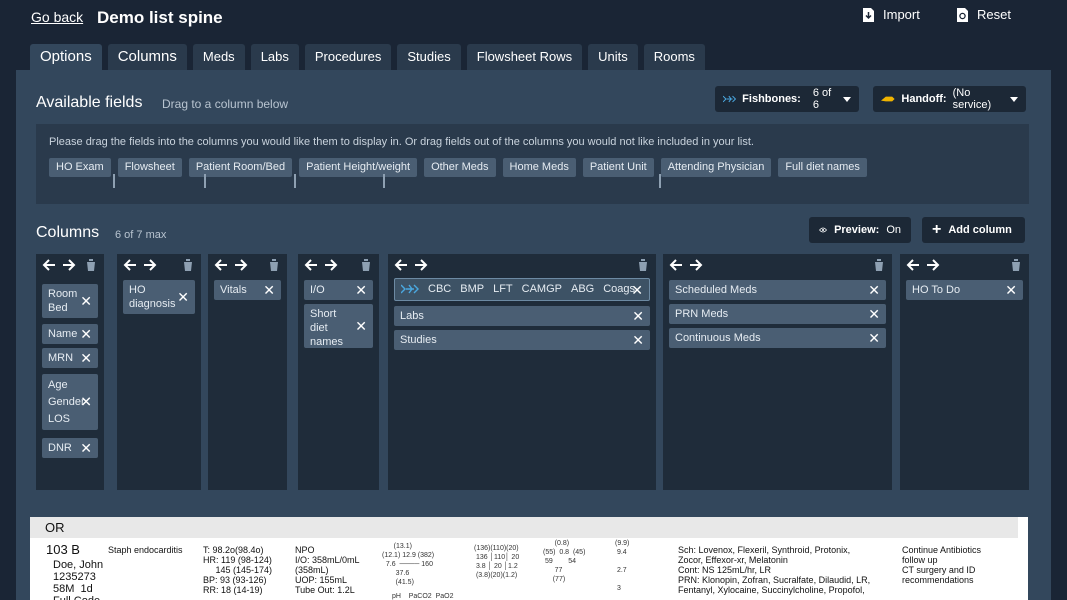  I want to click on tab-flowsheet-rows: Flowsheet Rows, so click(524, 57).